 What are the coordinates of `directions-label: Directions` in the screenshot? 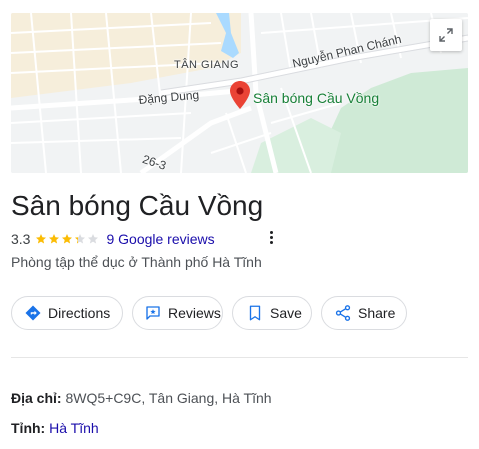 It's located at (79, 313).